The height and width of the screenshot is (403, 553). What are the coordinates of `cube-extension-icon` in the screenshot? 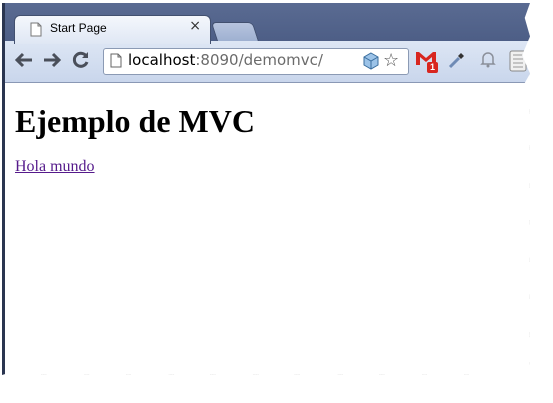 It's located at (371, 63).